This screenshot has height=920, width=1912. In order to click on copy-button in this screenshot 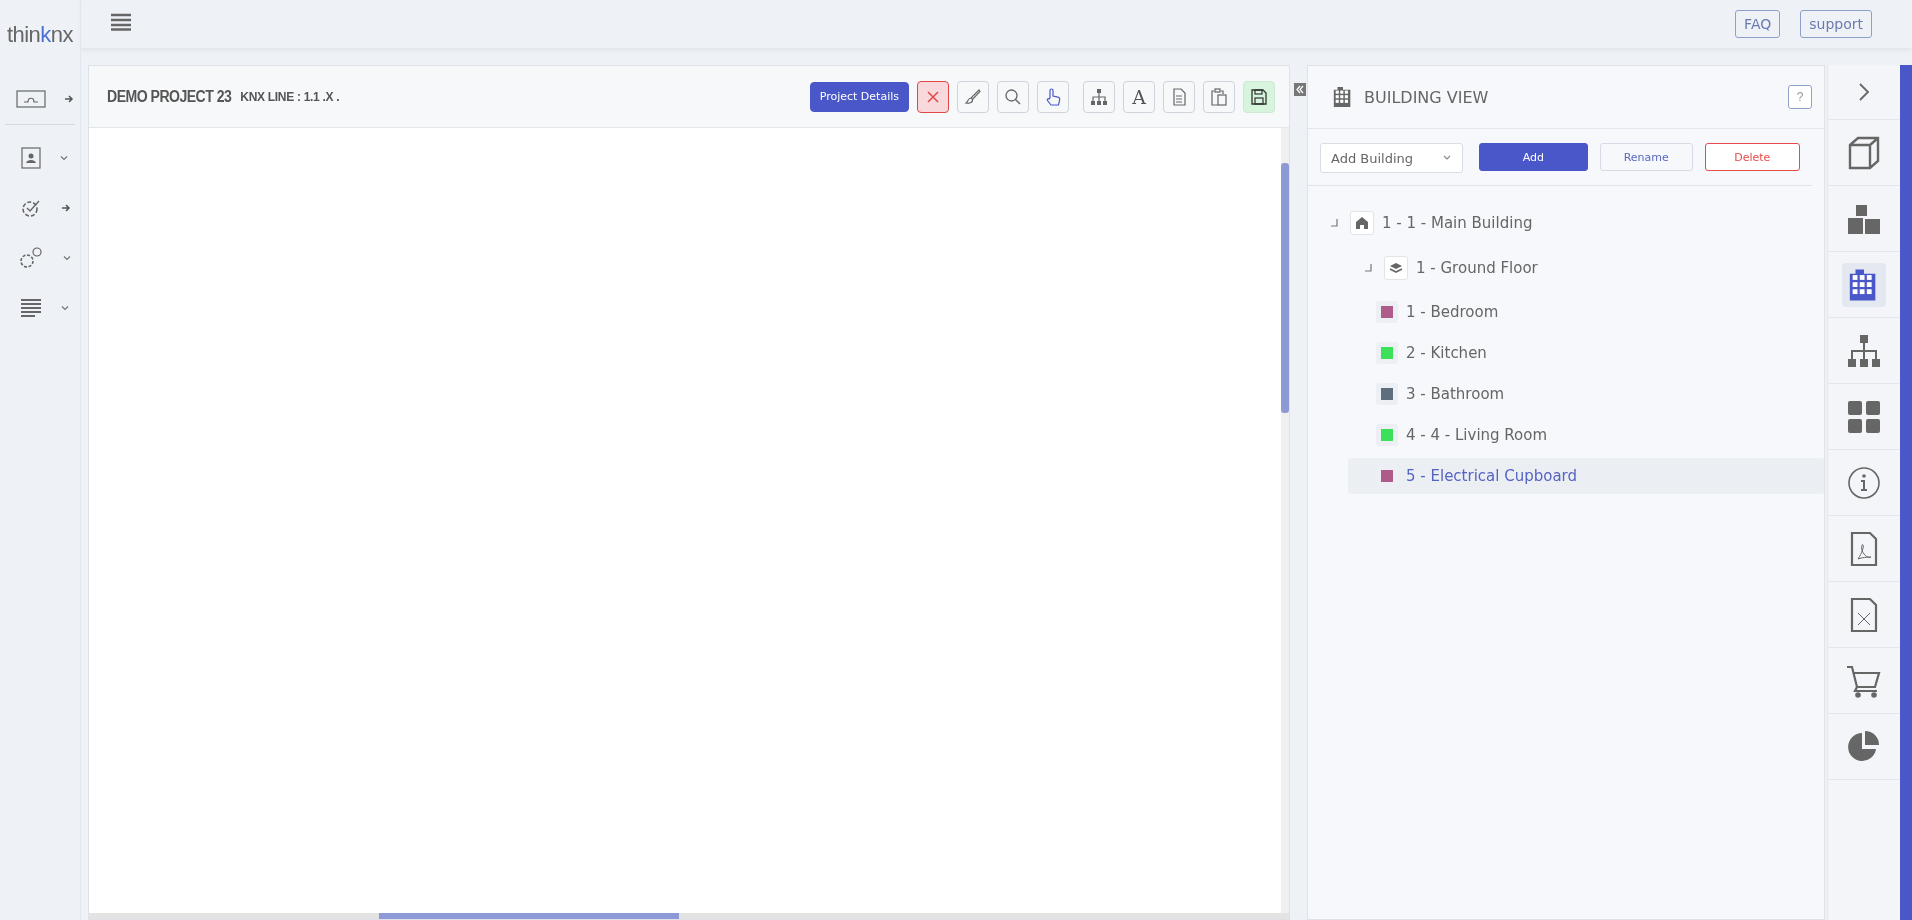, I will do `click(1179, 96)`.